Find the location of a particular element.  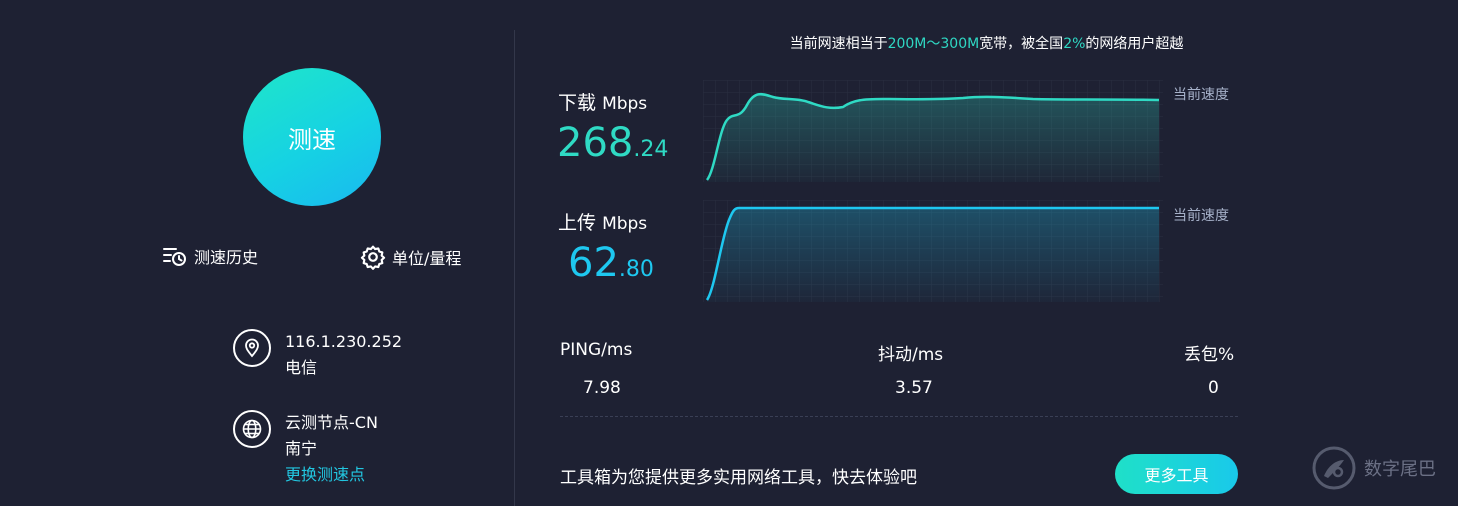

download-label-text: 下载 is located at coordinates (577, 103).